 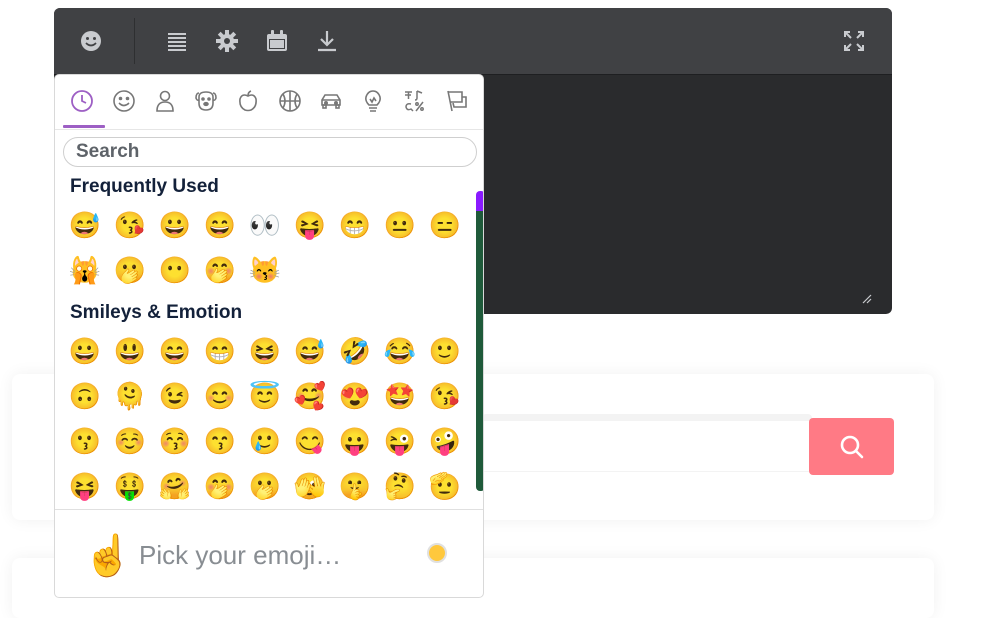 What do you see at coordinates (355, 351) in the screenshot?
I see `emoji-button: 🤣` at bounding box center [355, 351].